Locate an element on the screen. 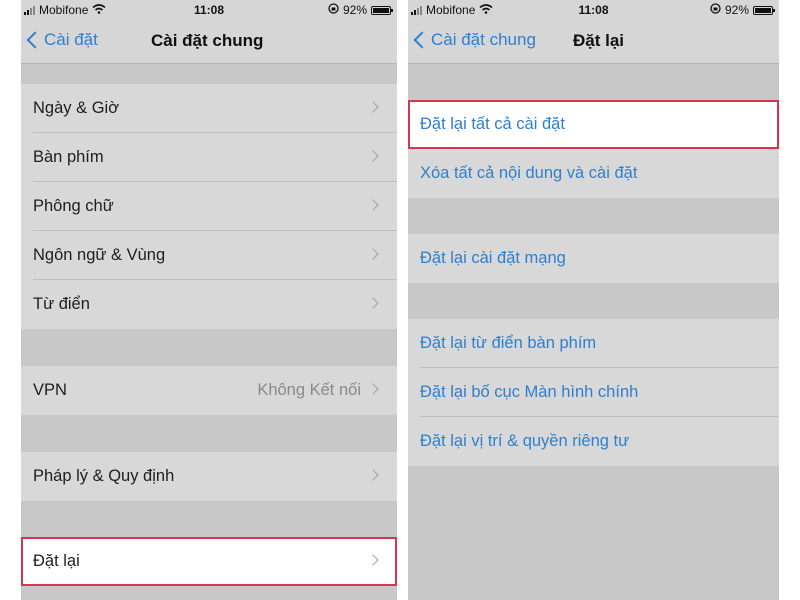  navigation-bar: Cài đặt Cài đặt chung is located at coordinates (209, 42).